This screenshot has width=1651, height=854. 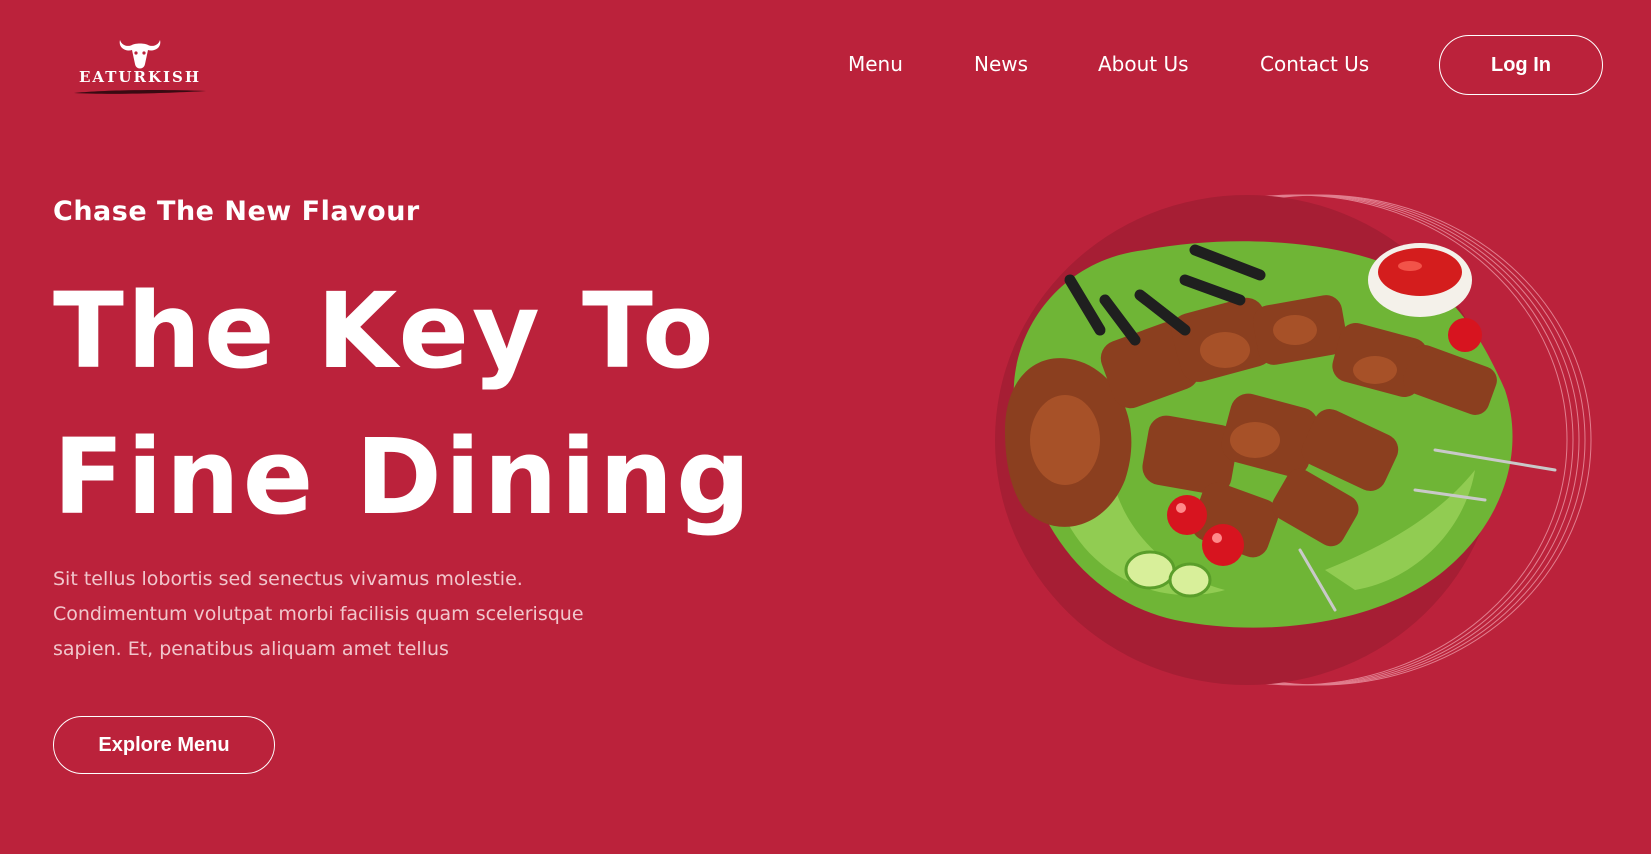 I want to click on sauce-bowl, so click(x=1420, y=280).